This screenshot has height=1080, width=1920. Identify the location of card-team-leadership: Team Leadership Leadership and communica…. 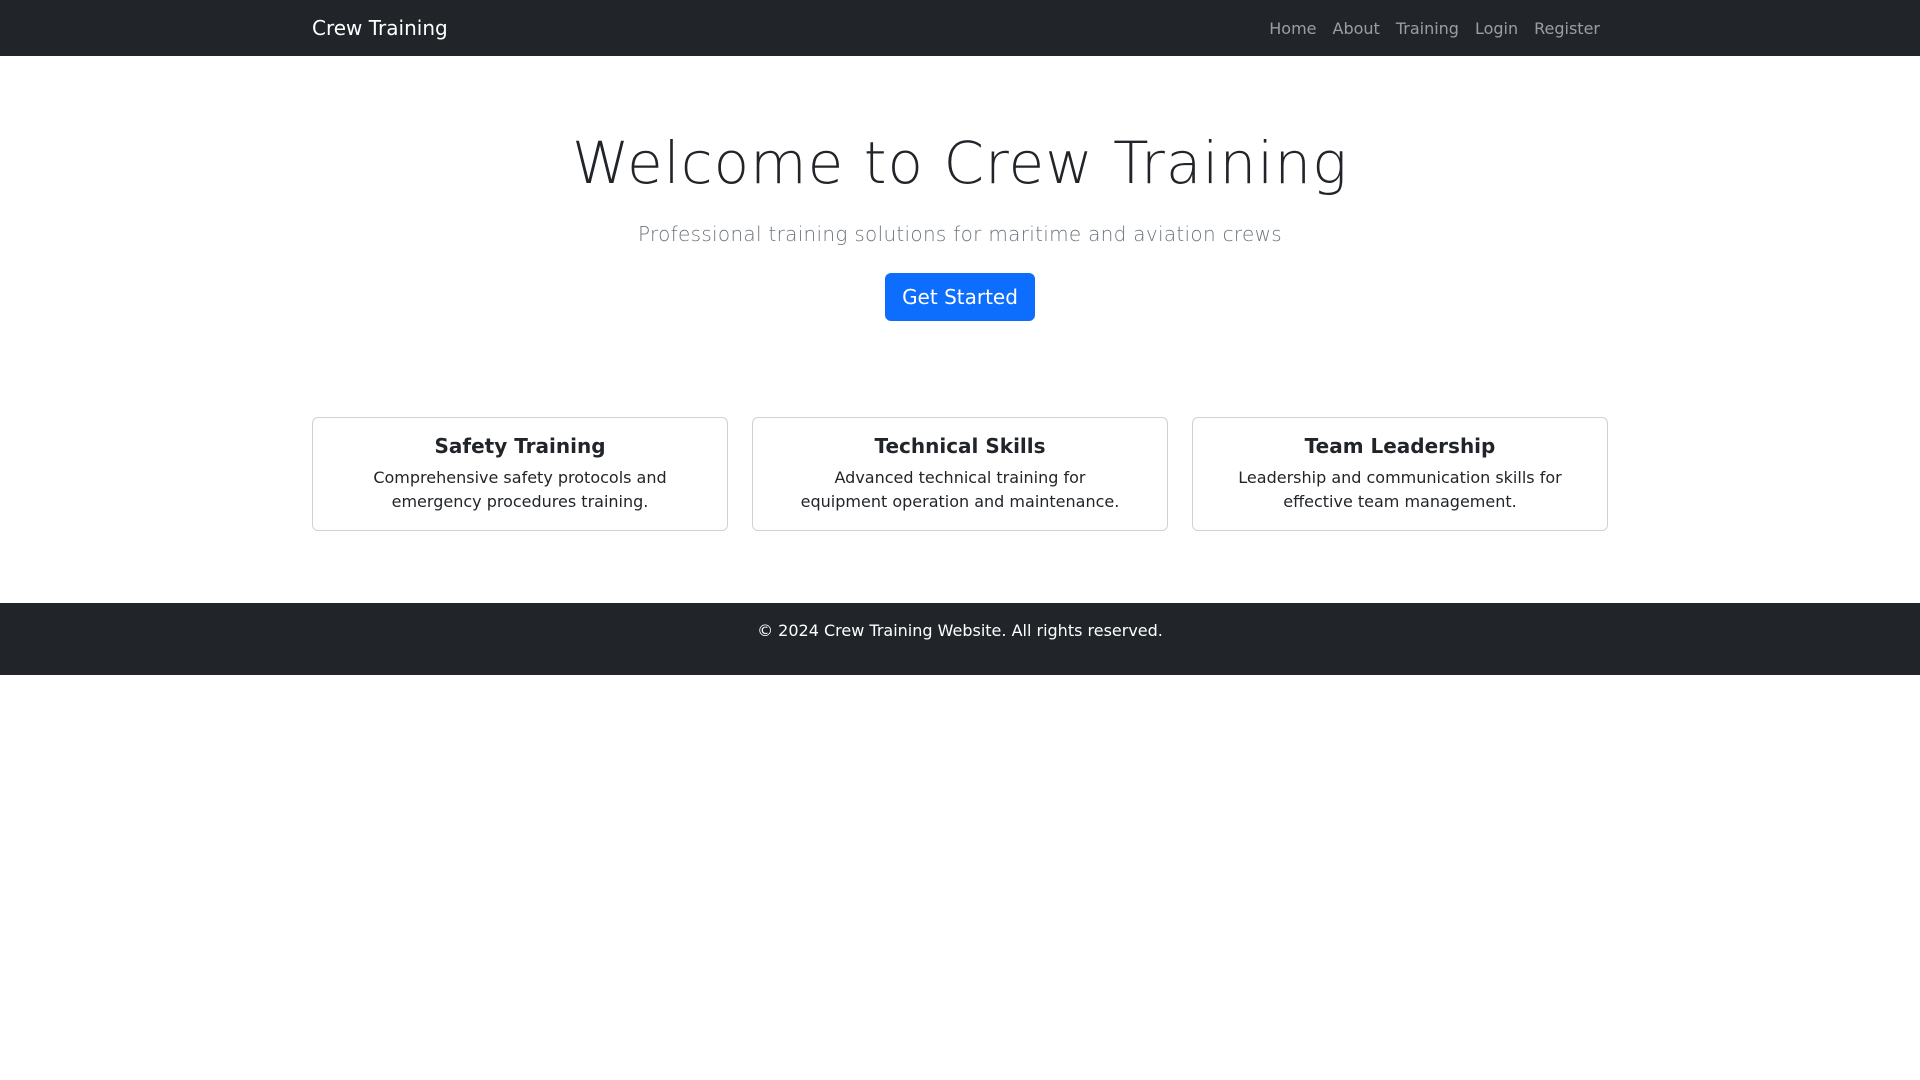
(1400, 474).